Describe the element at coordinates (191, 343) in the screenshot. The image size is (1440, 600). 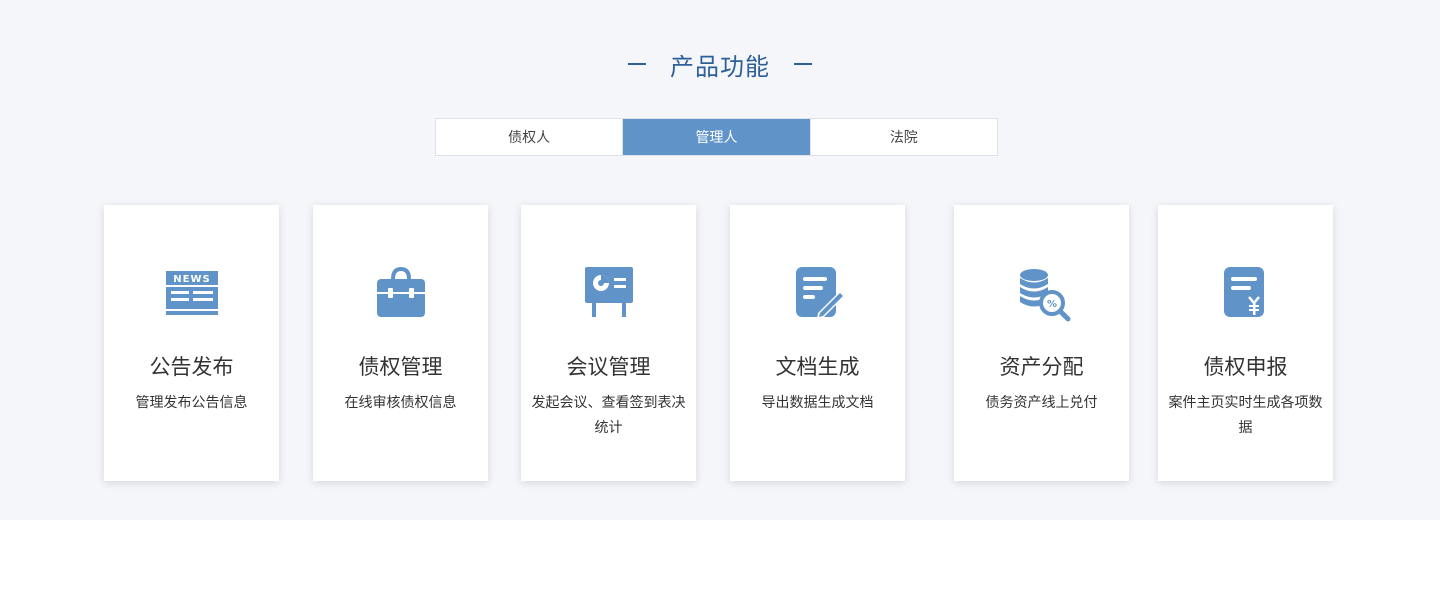
I see `feature-card-announcement: NEWS 公告发布 管理发布公告信息` at that location.